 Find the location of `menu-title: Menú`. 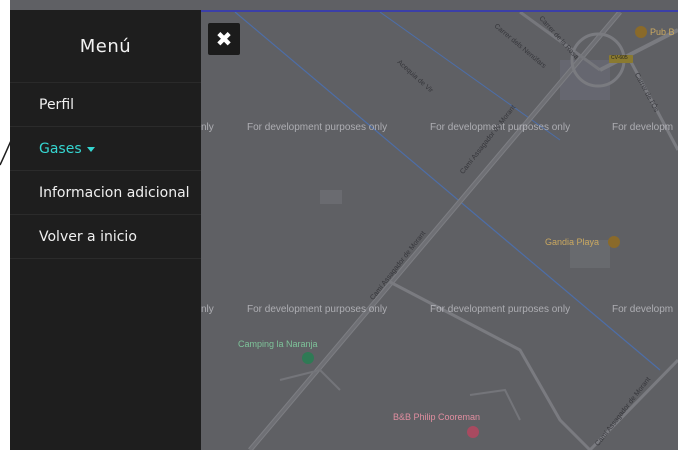

menu-title: Menú is located at coordinates (105, 46).